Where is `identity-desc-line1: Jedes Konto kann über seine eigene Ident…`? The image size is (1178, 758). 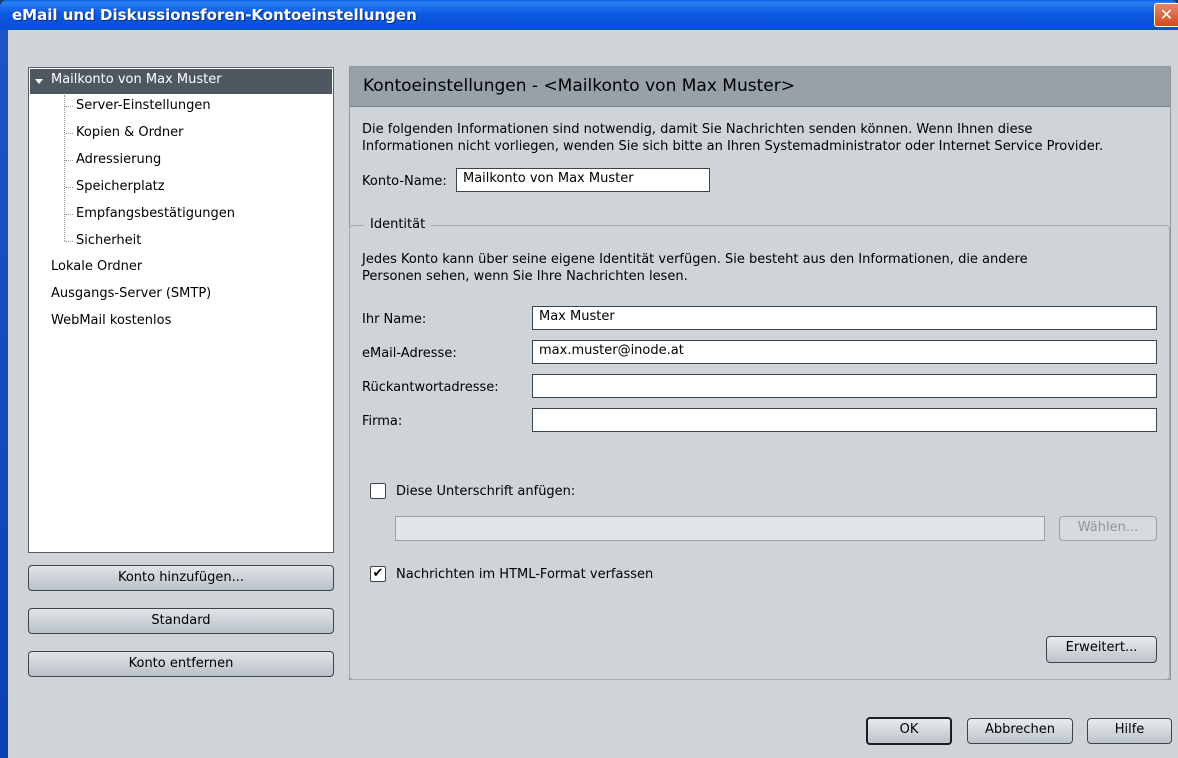 identity-desc-line1: Jedes Konto kann über seine eigene Ident… is located at coordinates (695, 259).